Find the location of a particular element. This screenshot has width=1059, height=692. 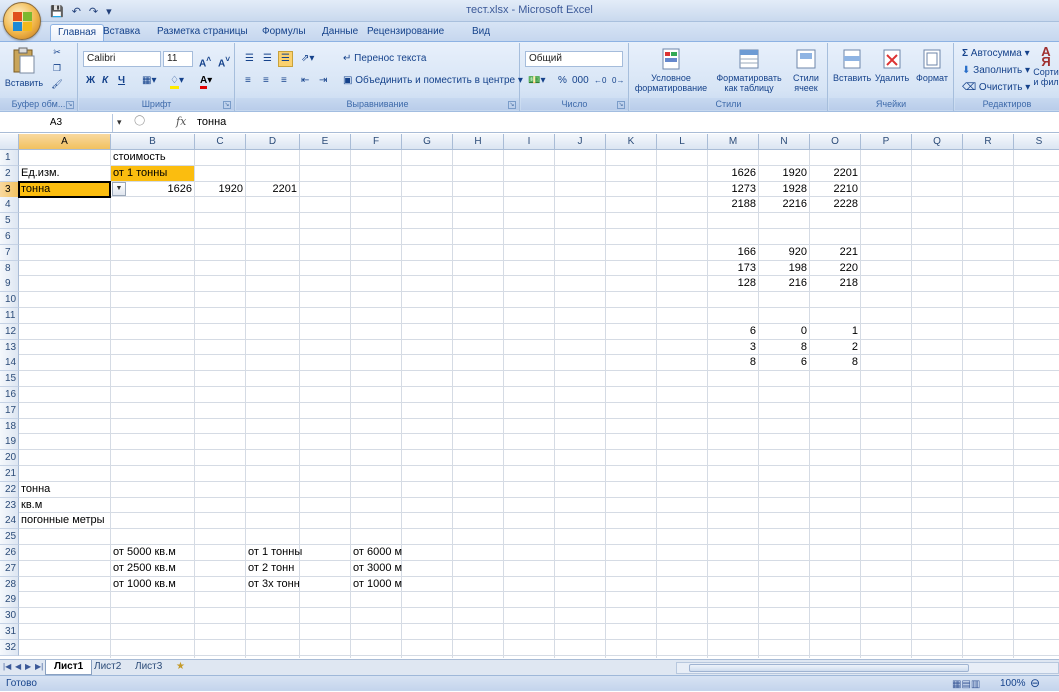

row-header-28: 28 is located at coordinates (9, 584).